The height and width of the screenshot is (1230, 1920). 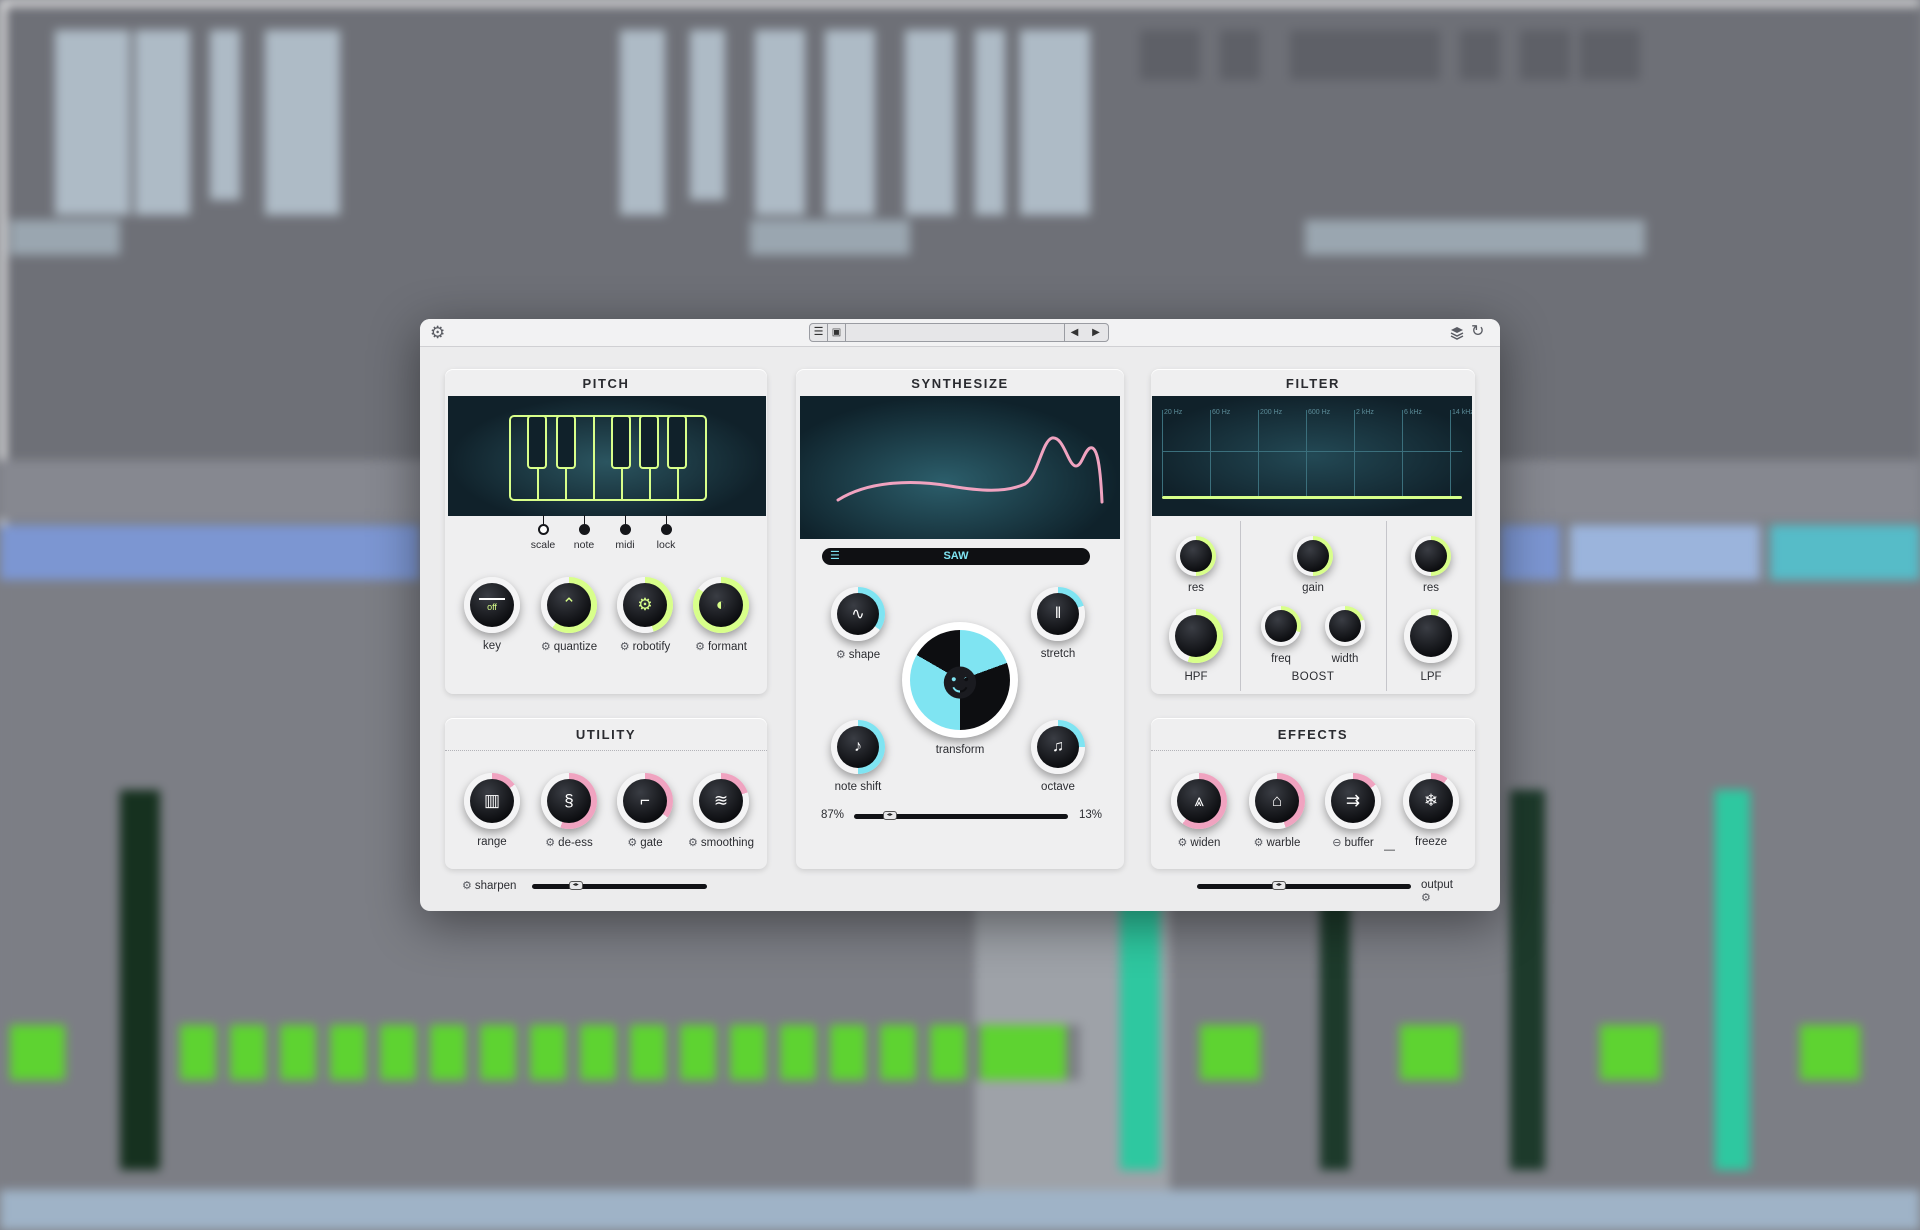 What do you see at coordinates (1313, 677) in the screenshot?
I see `boost-label: BOOST` at bounding box center [1313, 677].